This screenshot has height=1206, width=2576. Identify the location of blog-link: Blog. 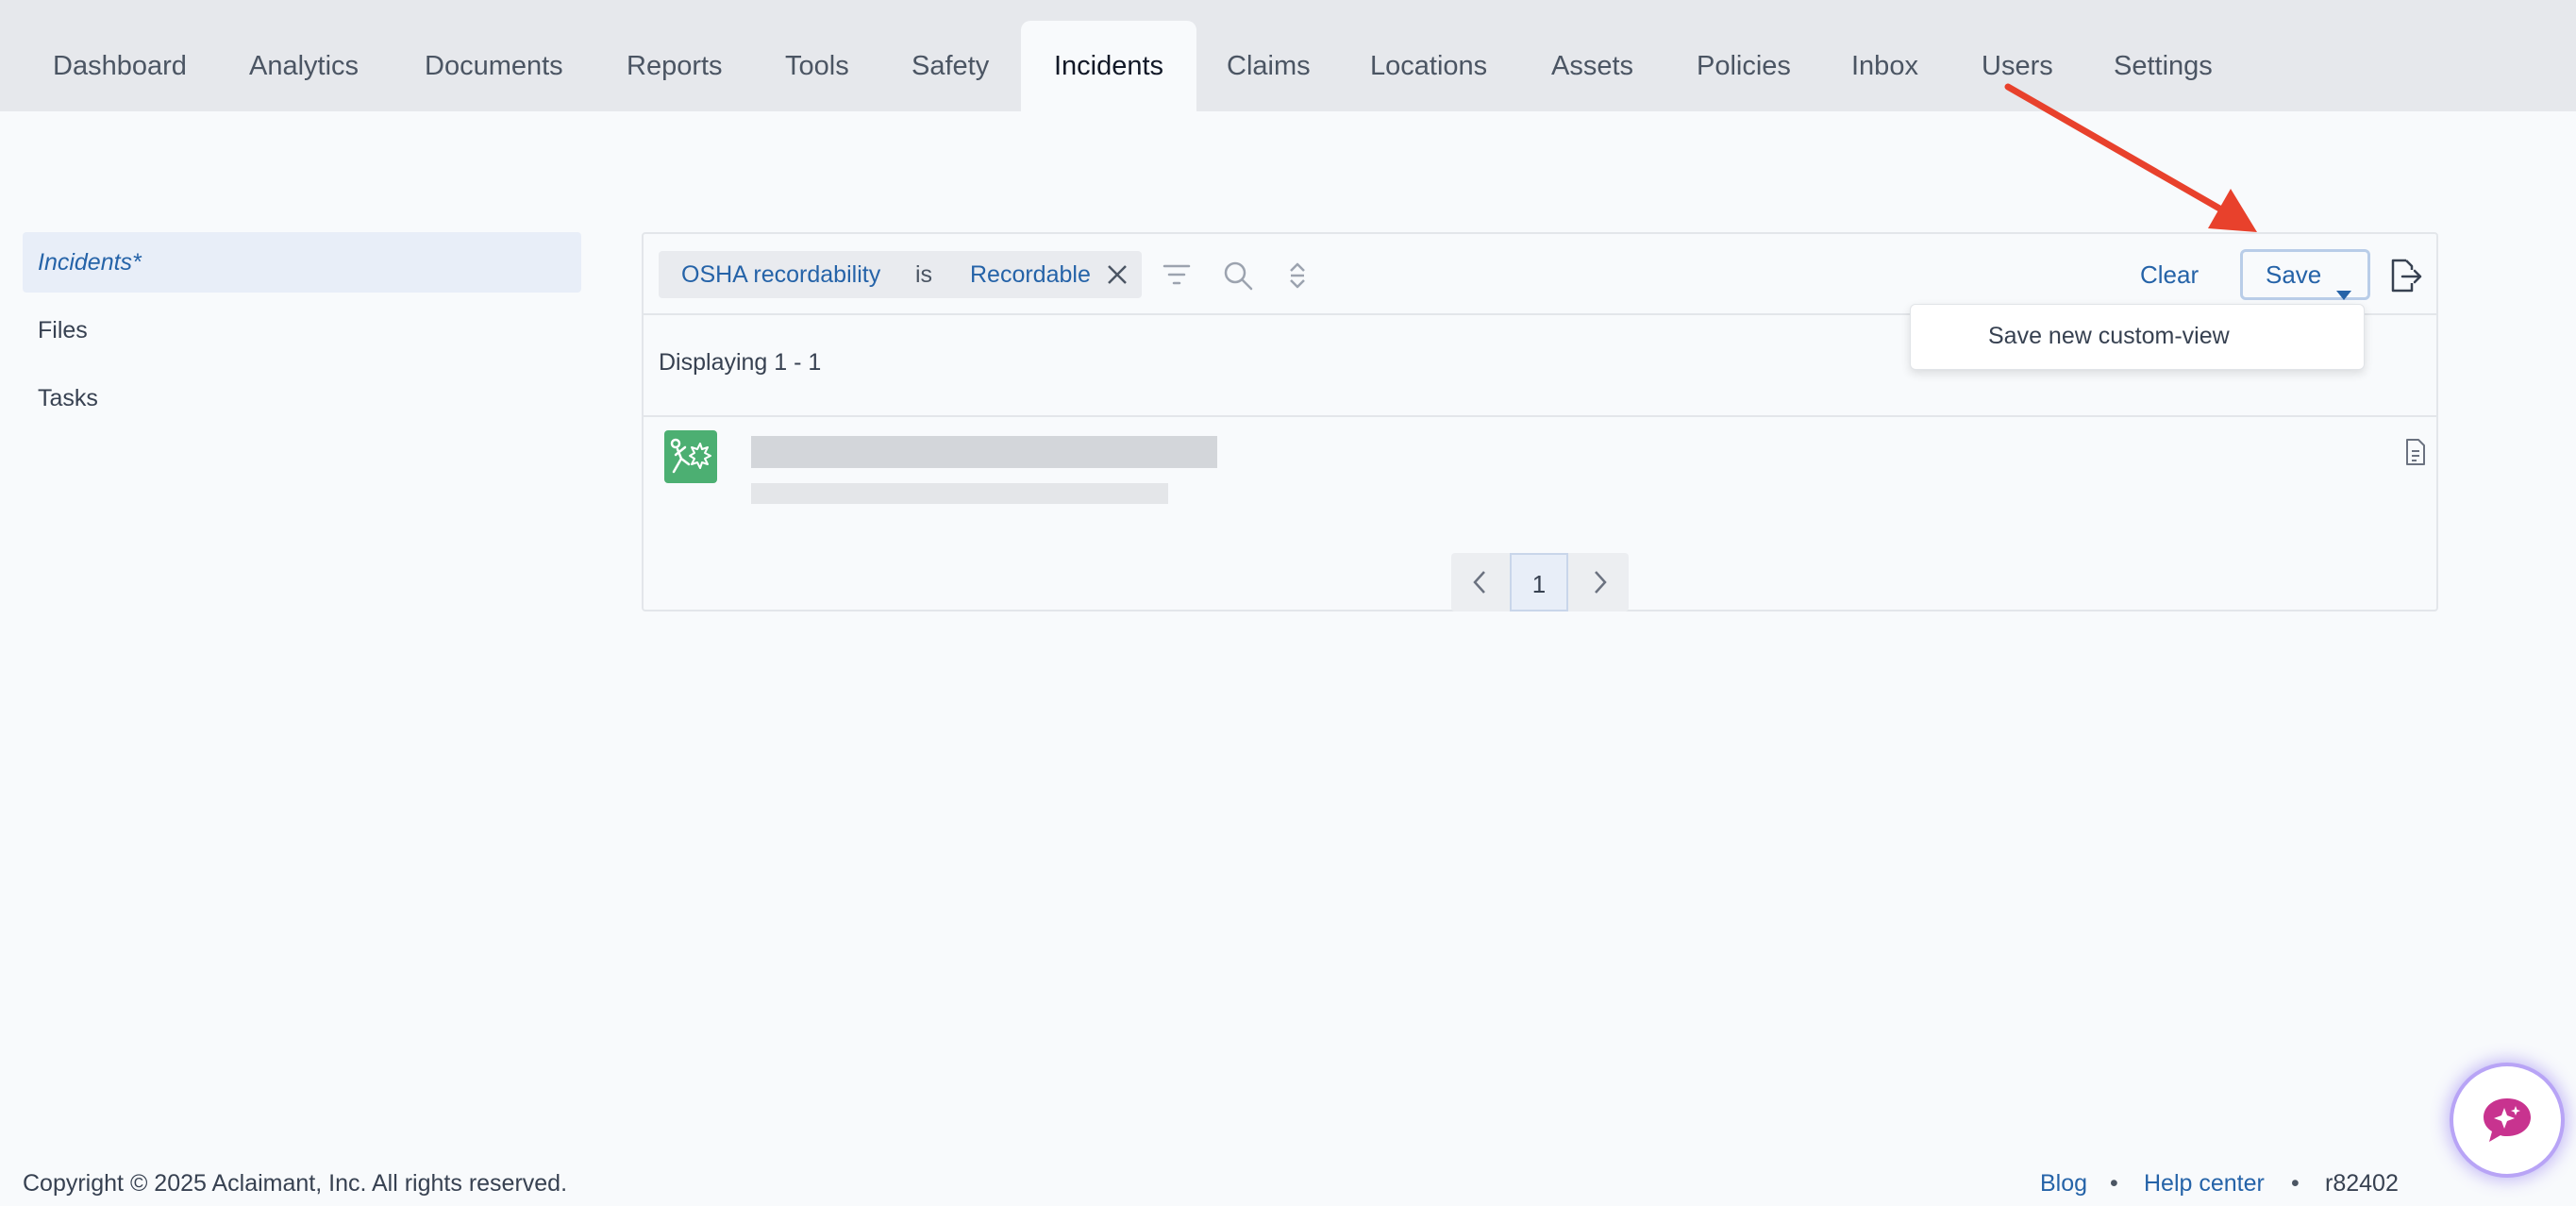
(2063, 1184).